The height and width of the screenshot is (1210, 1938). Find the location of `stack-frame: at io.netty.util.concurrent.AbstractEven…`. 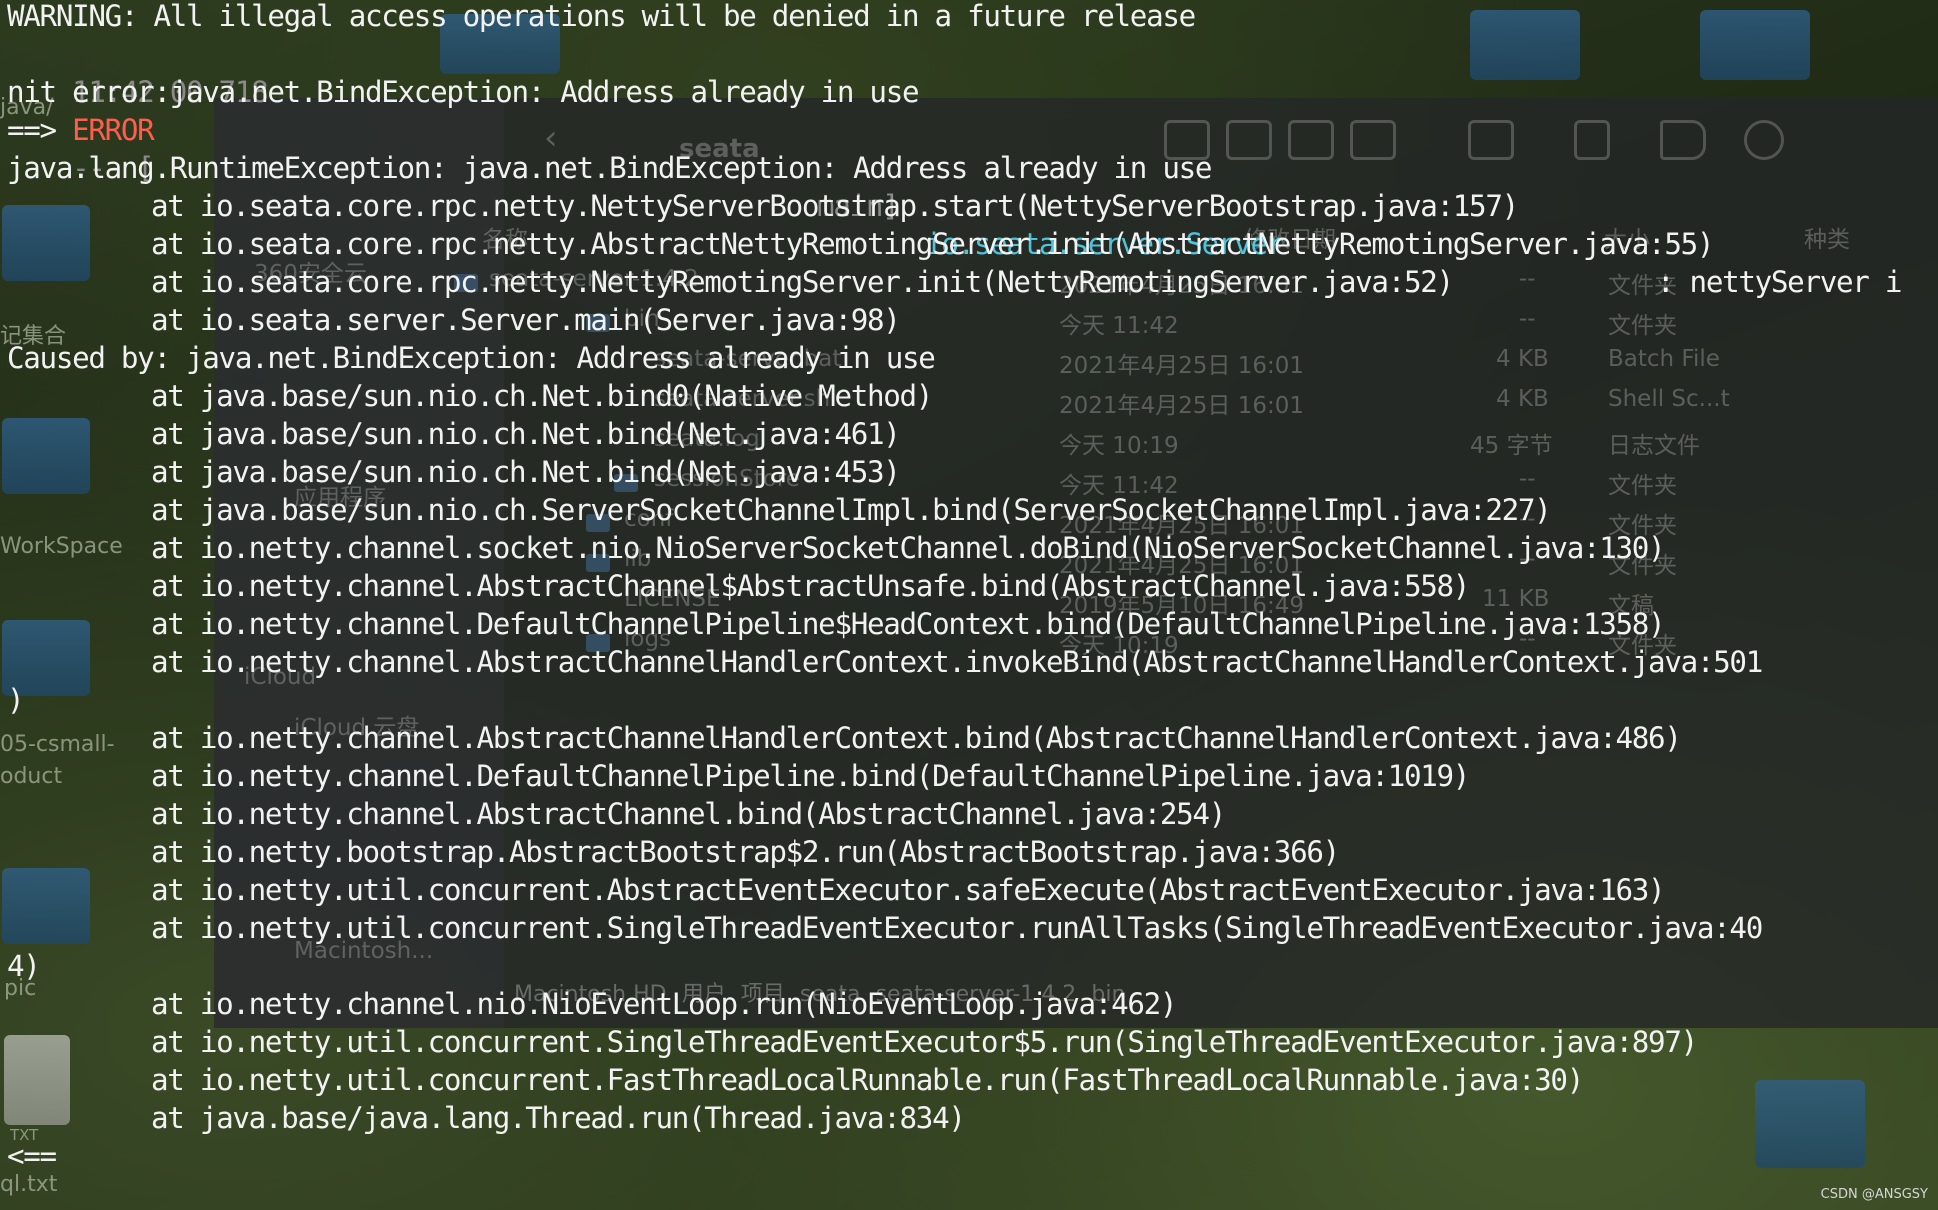

stack-frame: at io.netty.util.concurrent.AbstractEven… is located at coordinates (908, 890).